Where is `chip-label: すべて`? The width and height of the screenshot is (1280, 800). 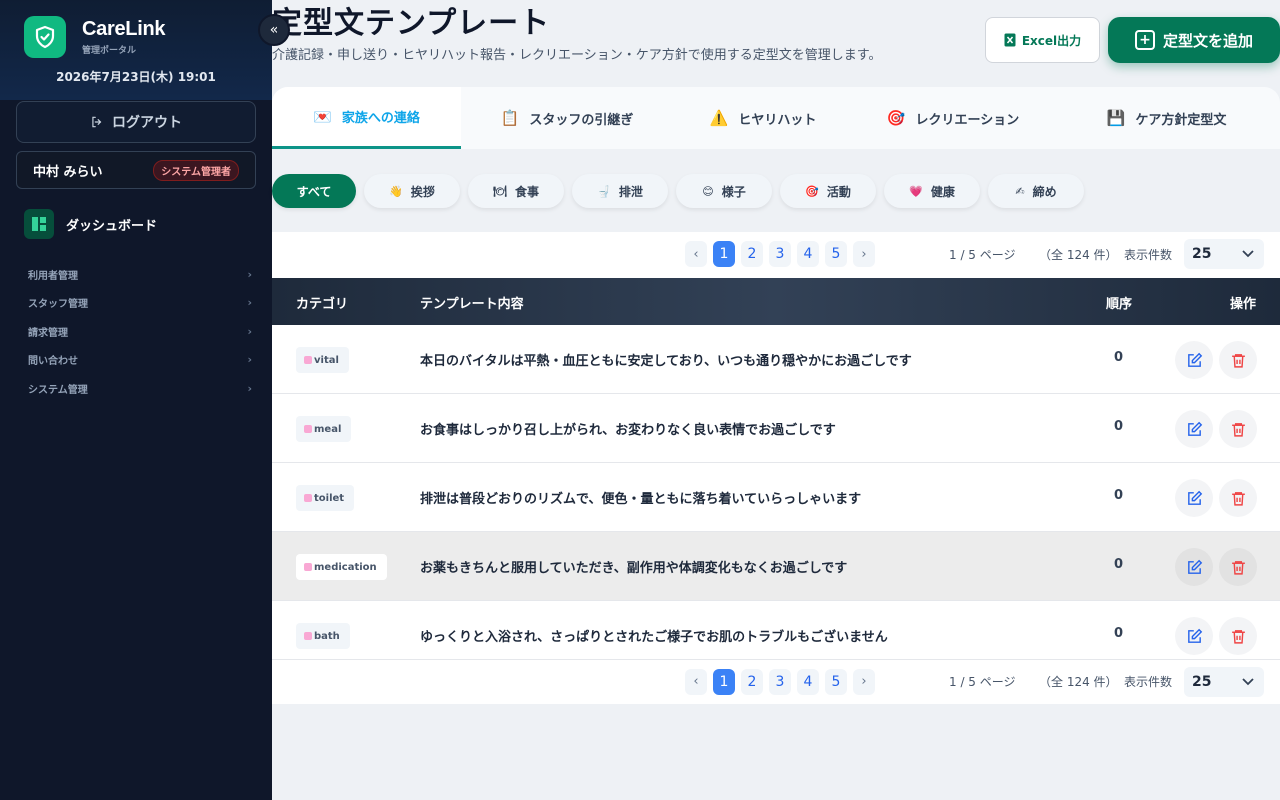
chip-label: すべて is located at coordinates (314, 191).